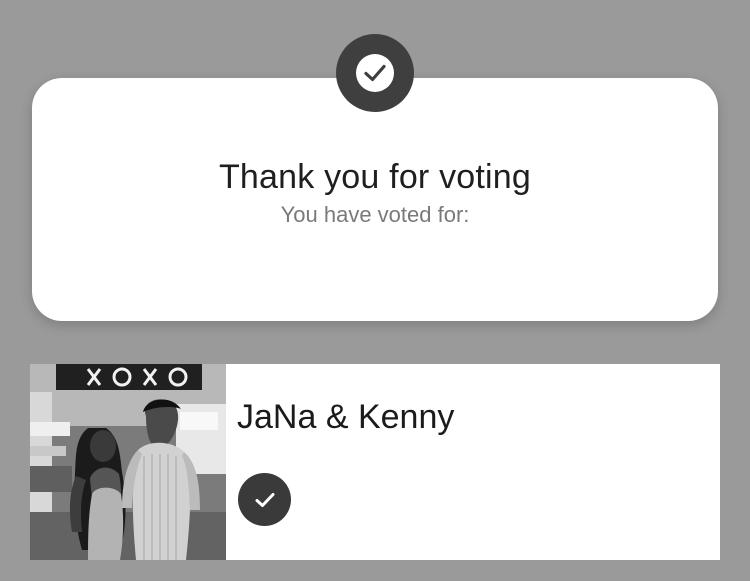 The width and height of the screenshot is (750, 581). I want to click on confirmation-title: Thank you for voting, so click(375, 177).